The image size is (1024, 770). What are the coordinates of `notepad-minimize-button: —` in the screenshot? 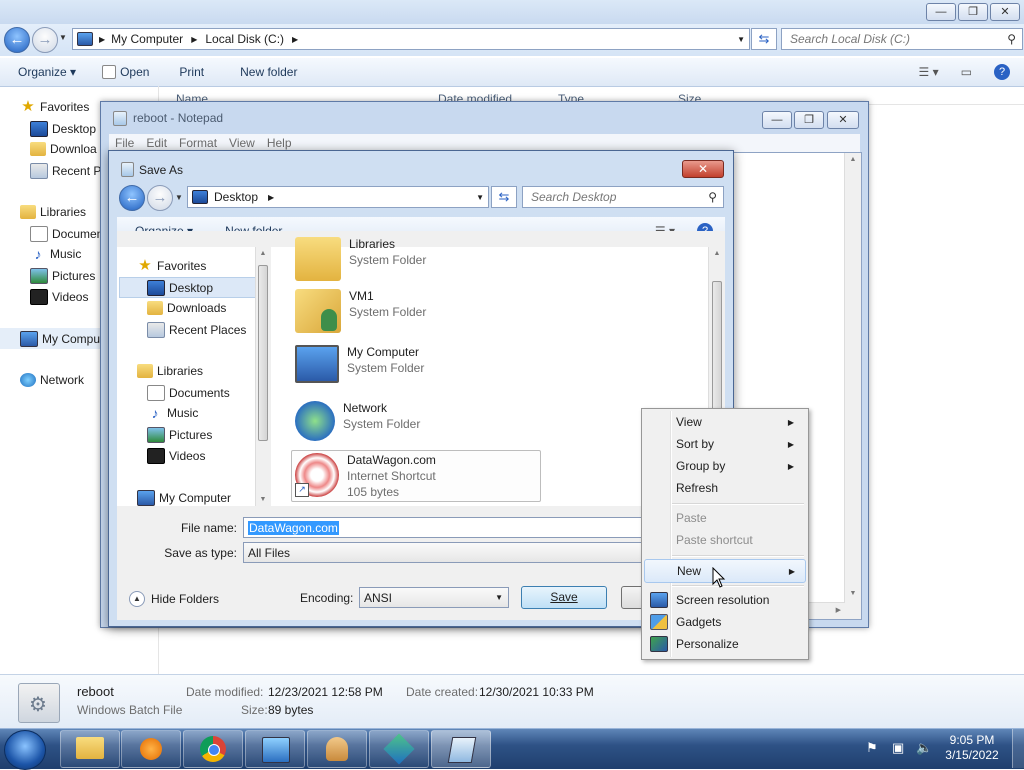 It's located at (777, 120).